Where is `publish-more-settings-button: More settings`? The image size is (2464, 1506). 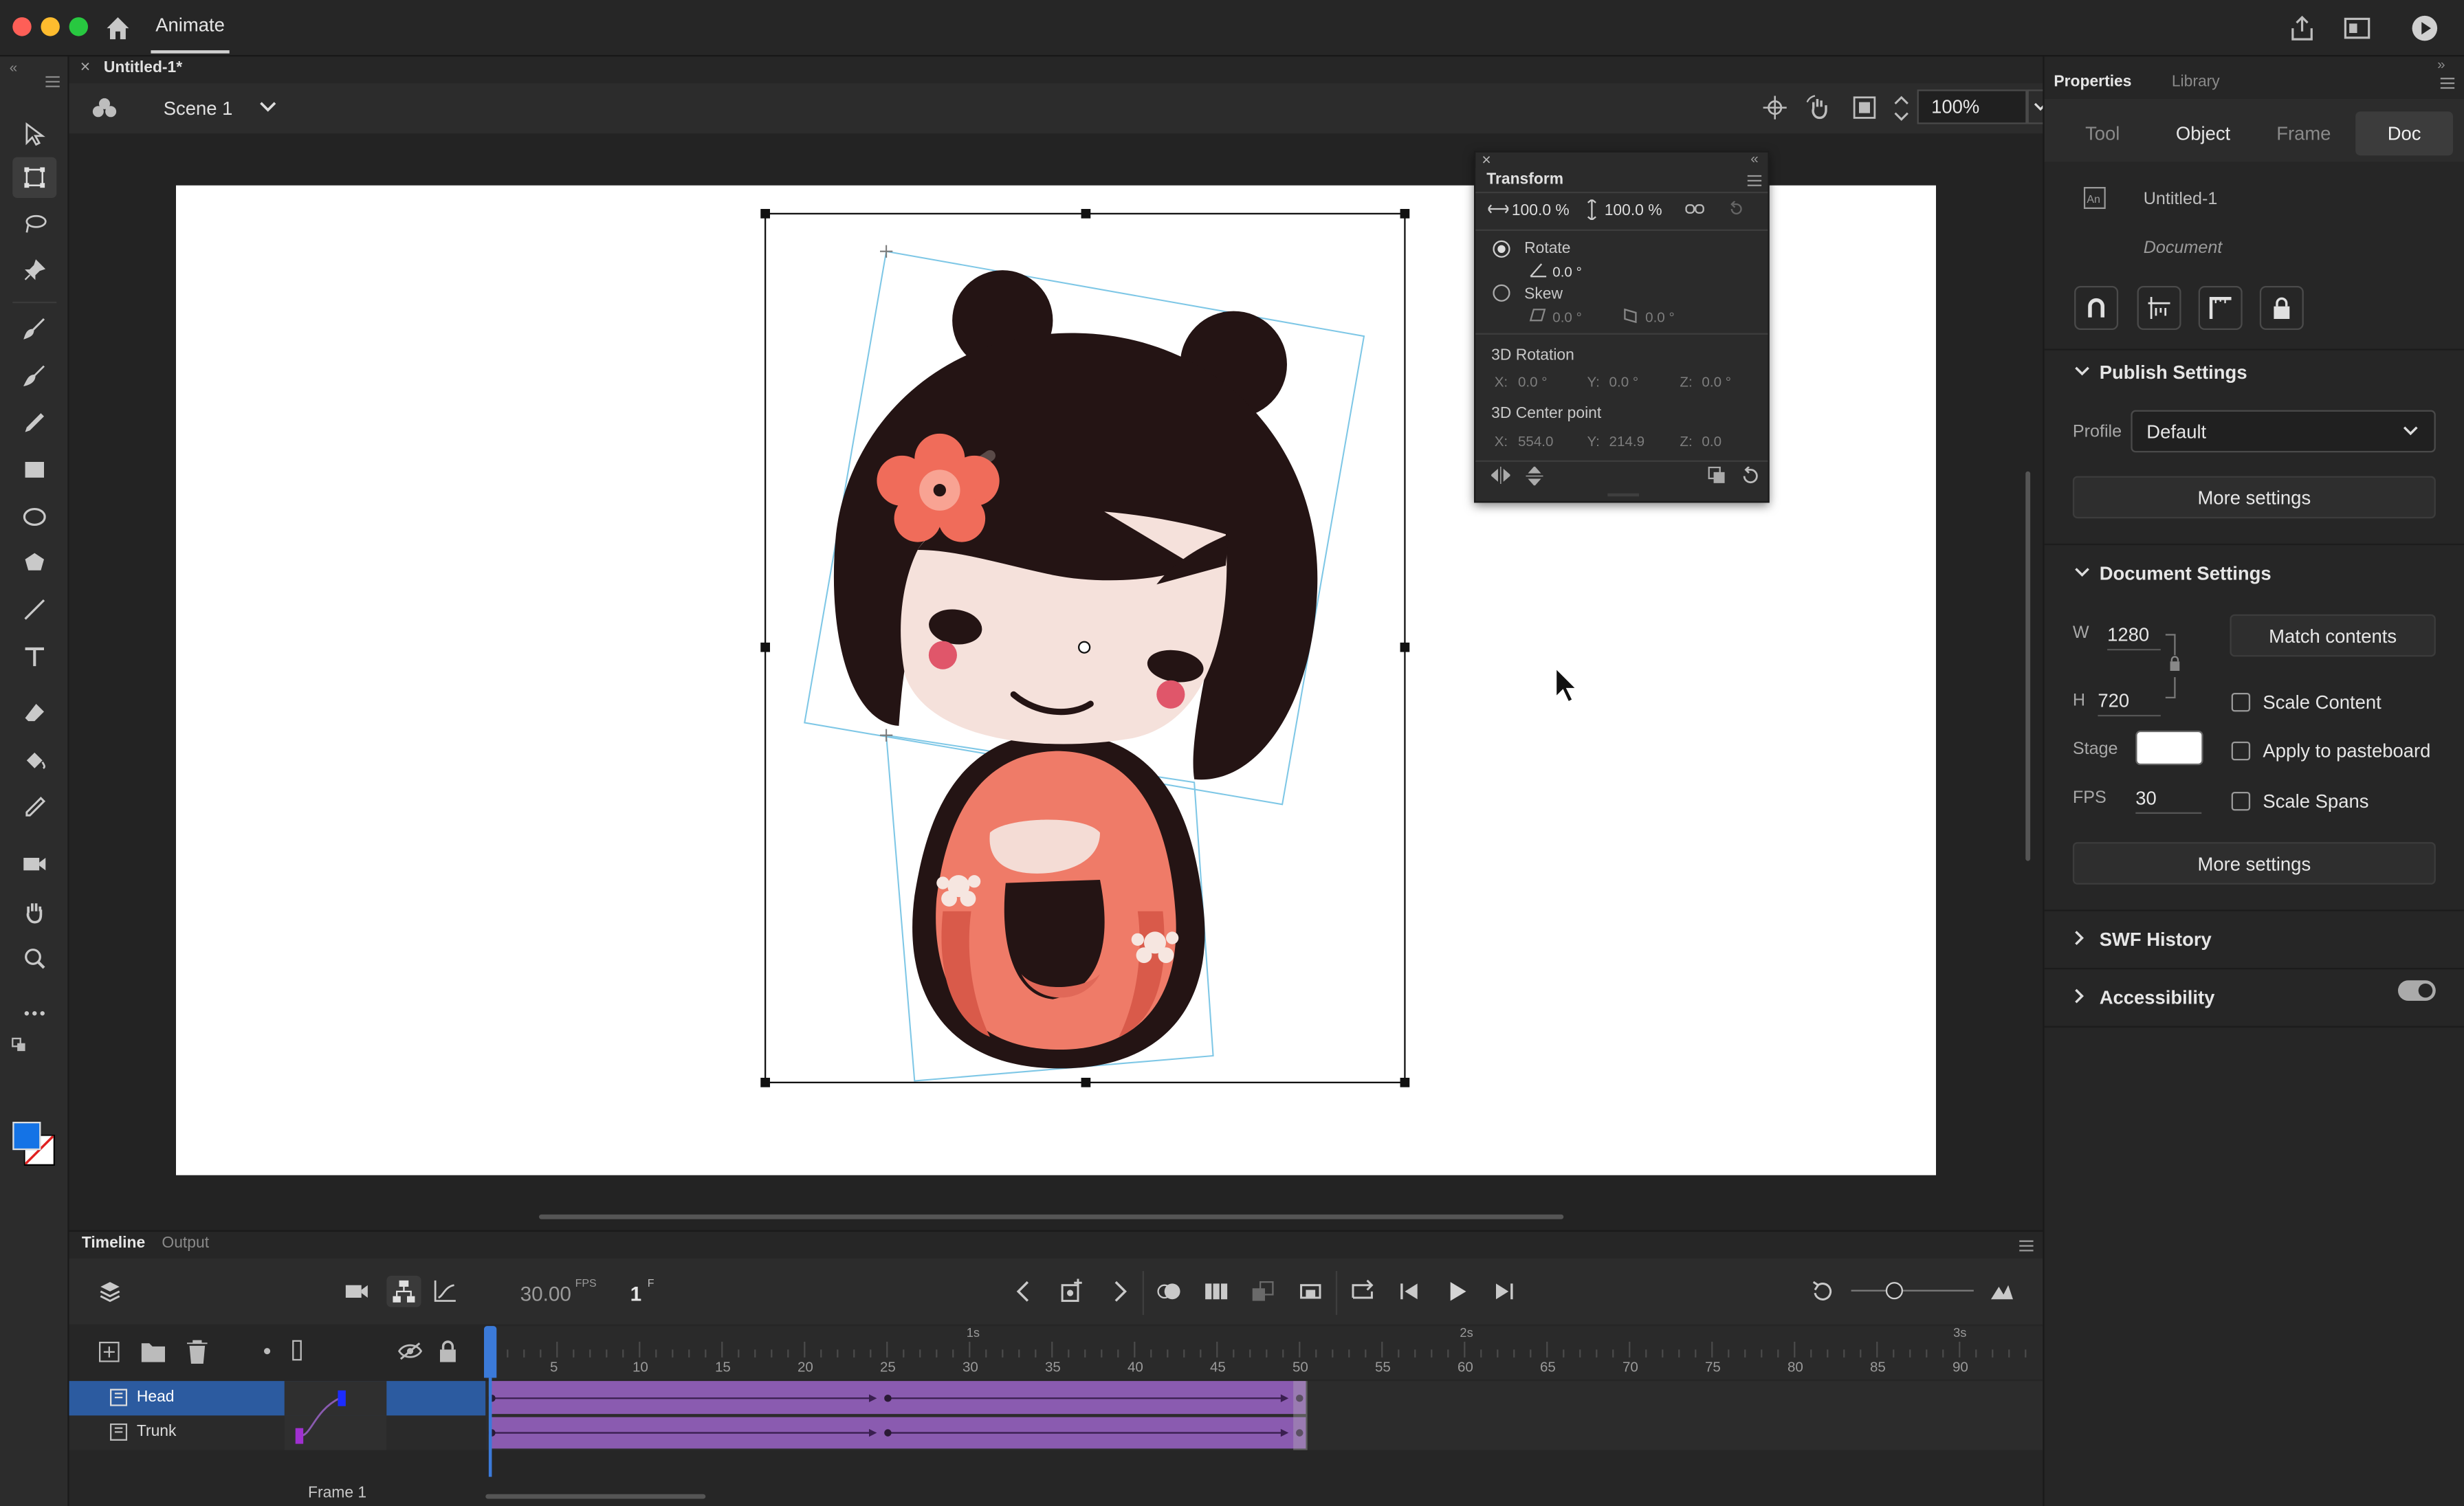 publish-more-settings-button: More settings is located at coordinates (2254, 497).